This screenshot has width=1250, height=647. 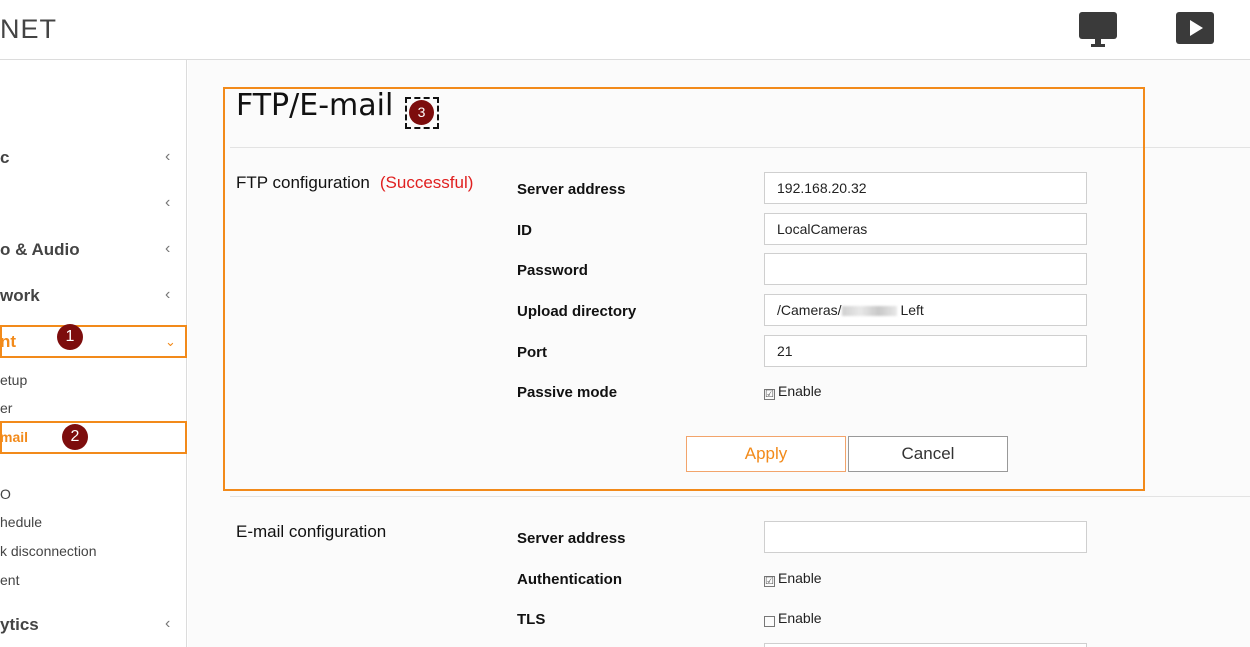 What do you see at coordinates (70, 337) in the screenshot?
I see `annotation-badge-1: 1` at bounding box center [70, 337].